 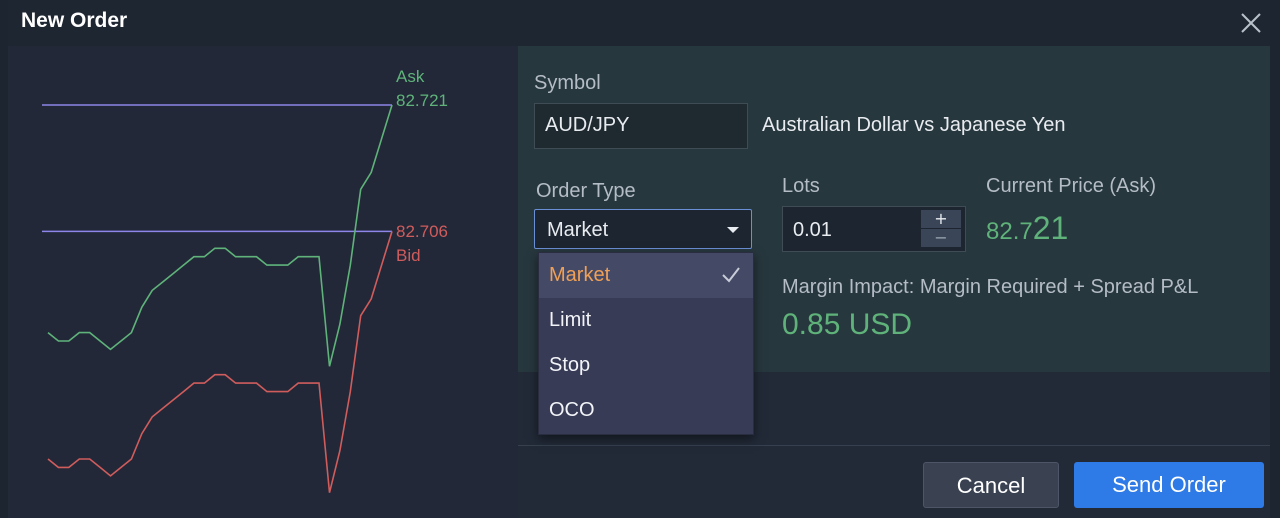 I want to click on dropdown-option-oco: OCO, so click(x=646, y=410).